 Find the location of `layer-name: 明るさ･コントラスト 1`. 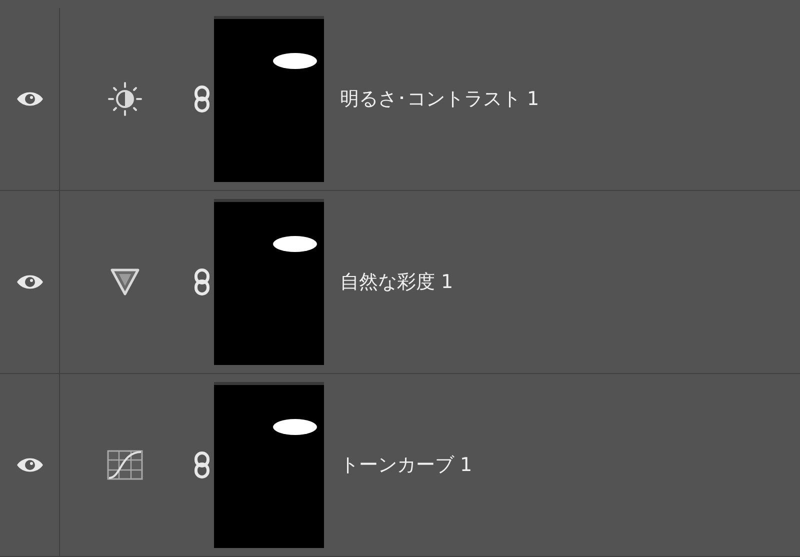

layer-name: 明るさ･コントラスト 1 is located at coordinates (440, 99).